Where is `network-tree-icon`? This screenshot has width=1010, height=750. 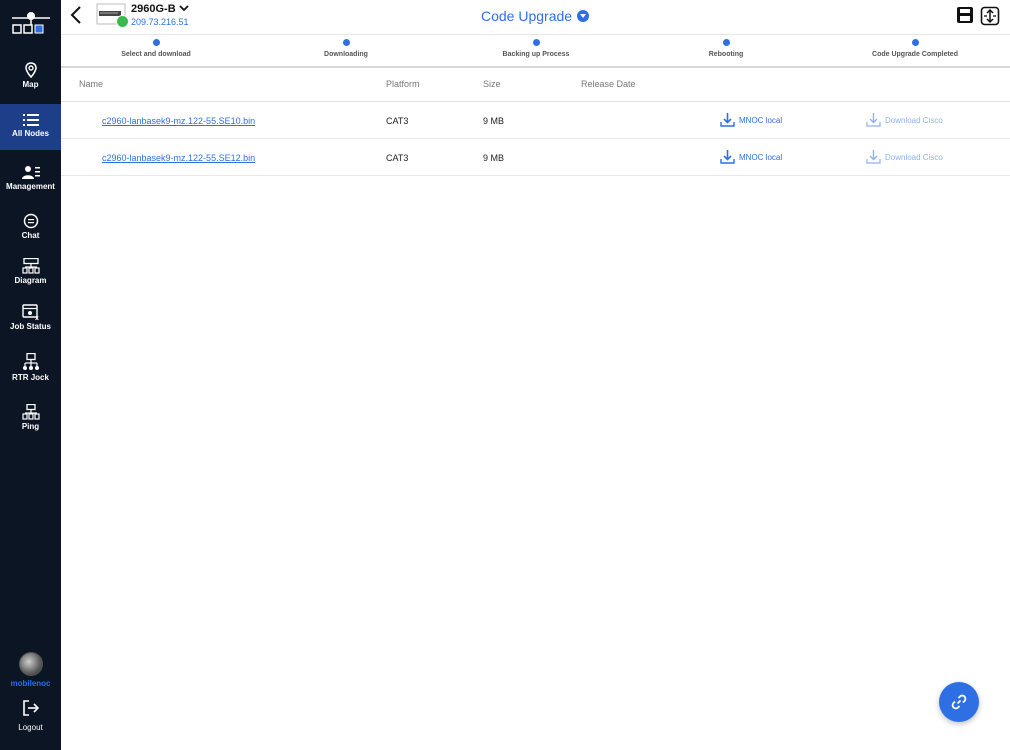 network-tree-icon is located at coordinates (30, 361).